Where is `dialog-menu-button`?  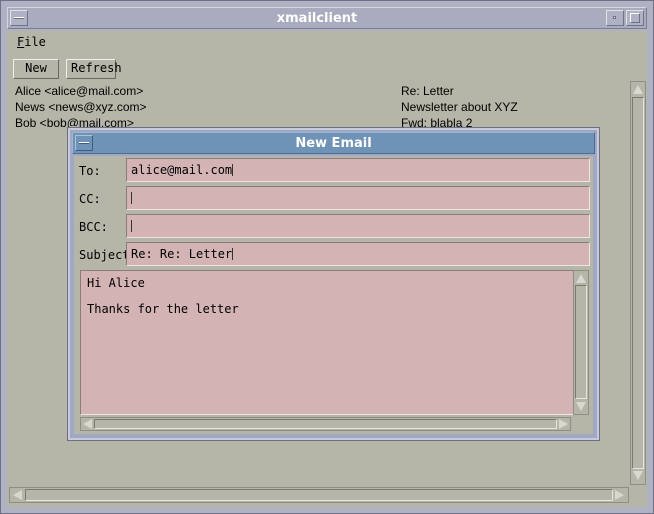 dialog-menu-button is located at coordinates (84, 143).